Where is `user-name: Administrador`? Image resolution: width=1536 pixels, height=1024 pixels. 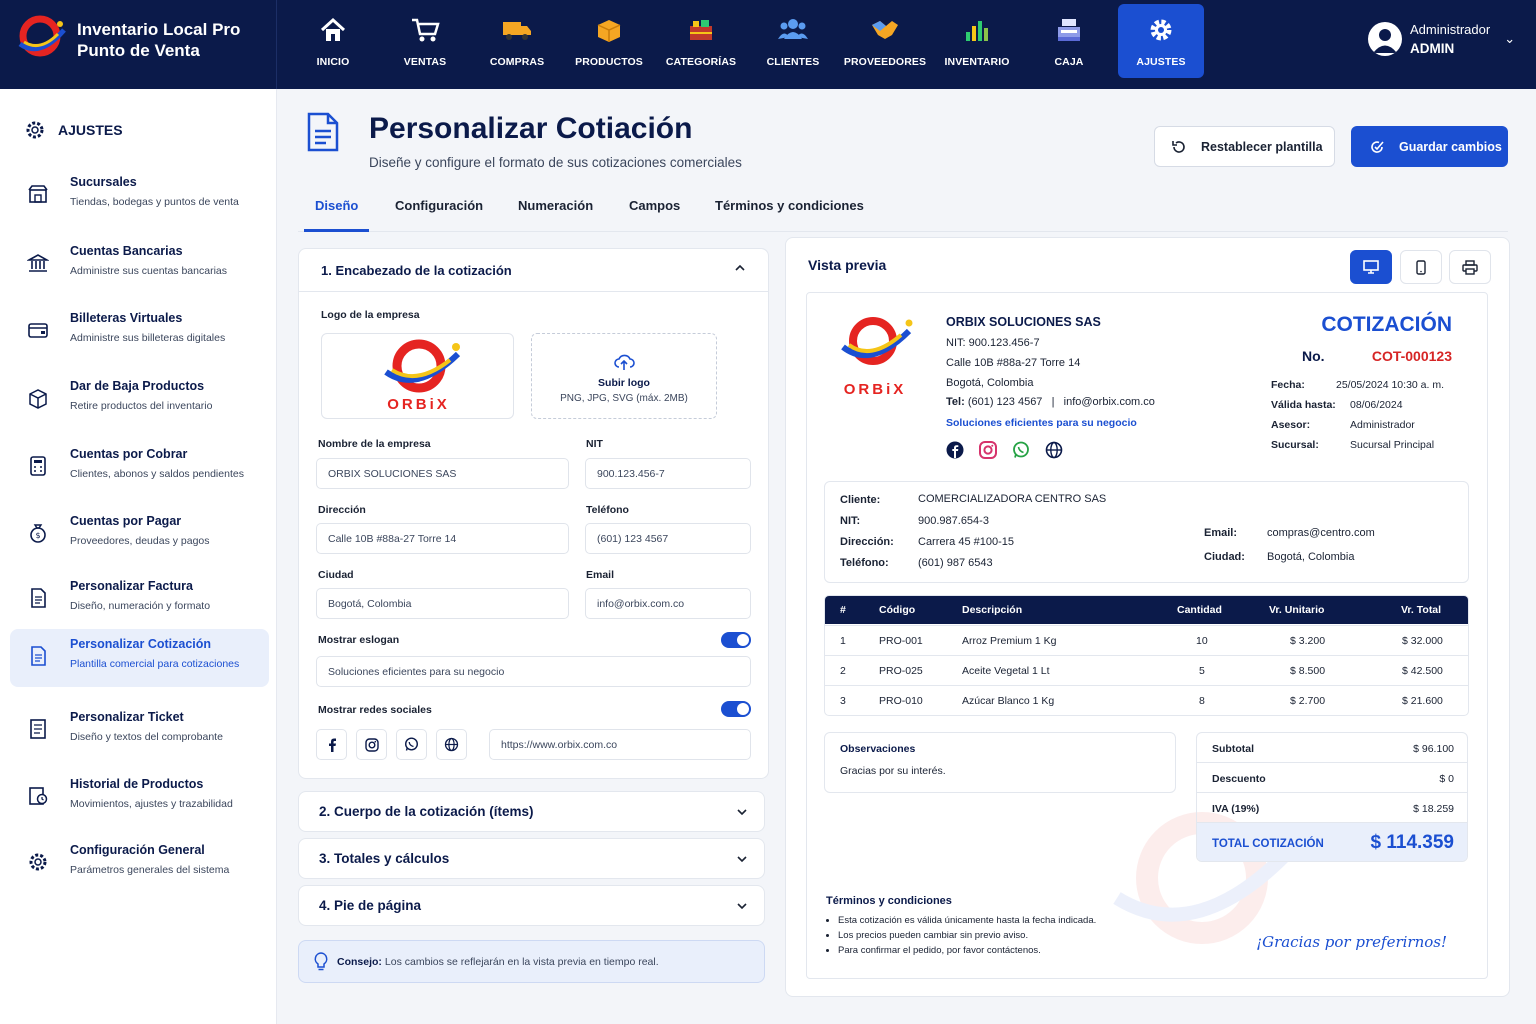
user-name: Administrador is located at coordinates (1450, 29).